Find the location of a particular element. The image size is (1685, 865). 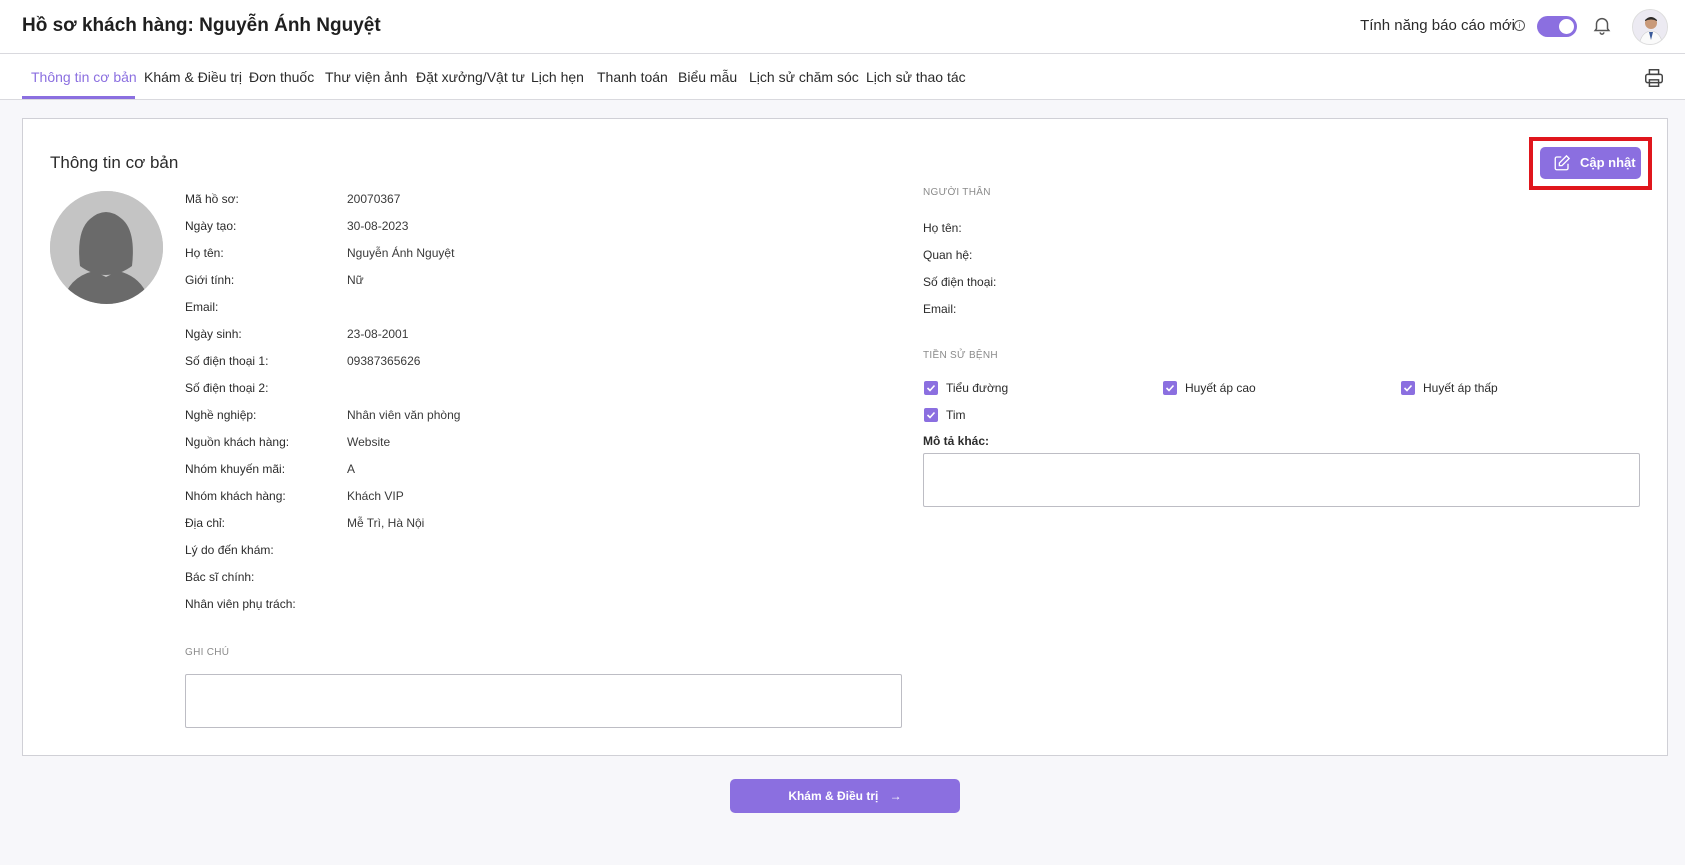

checkbox-low-blood-pressure-label: Huyết áp thấp is located at coordinates (1460, 388).